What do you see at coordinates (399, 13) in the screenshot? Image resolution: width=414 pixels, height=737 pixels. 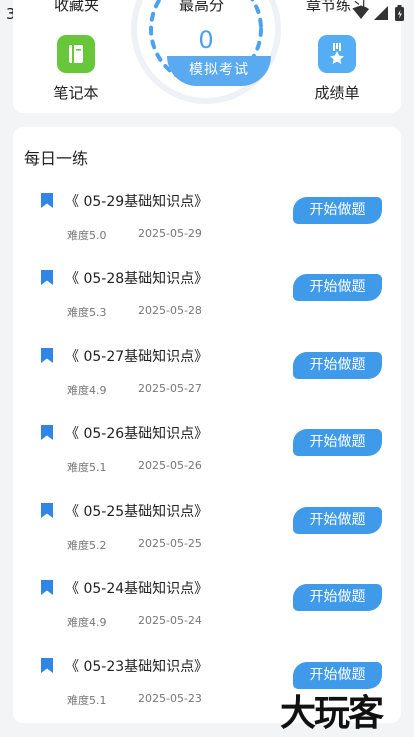 I see `battery-icon` at bounding box center [399, 13].